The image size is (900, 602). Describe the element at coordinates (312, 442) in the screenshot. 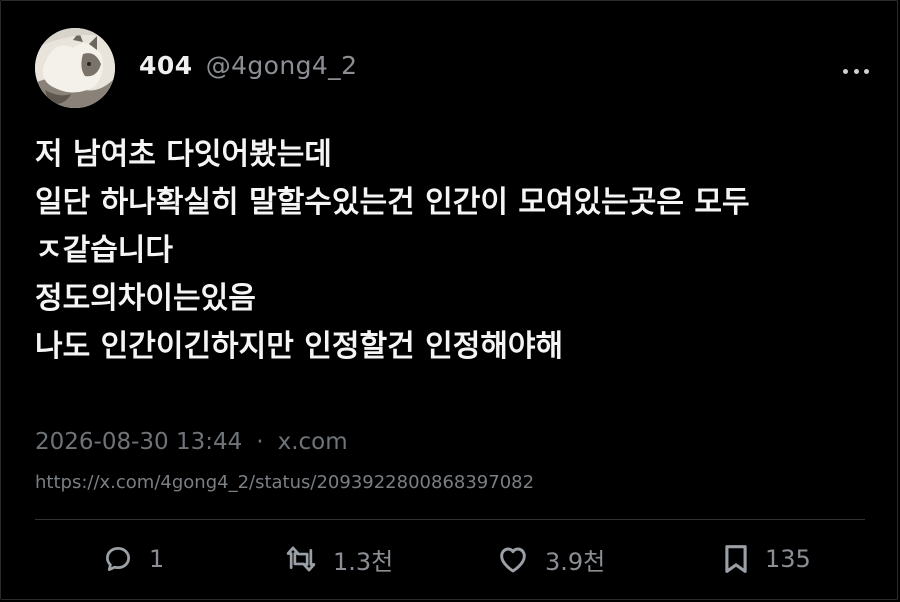

I see `source-domain: x.com` at that location.